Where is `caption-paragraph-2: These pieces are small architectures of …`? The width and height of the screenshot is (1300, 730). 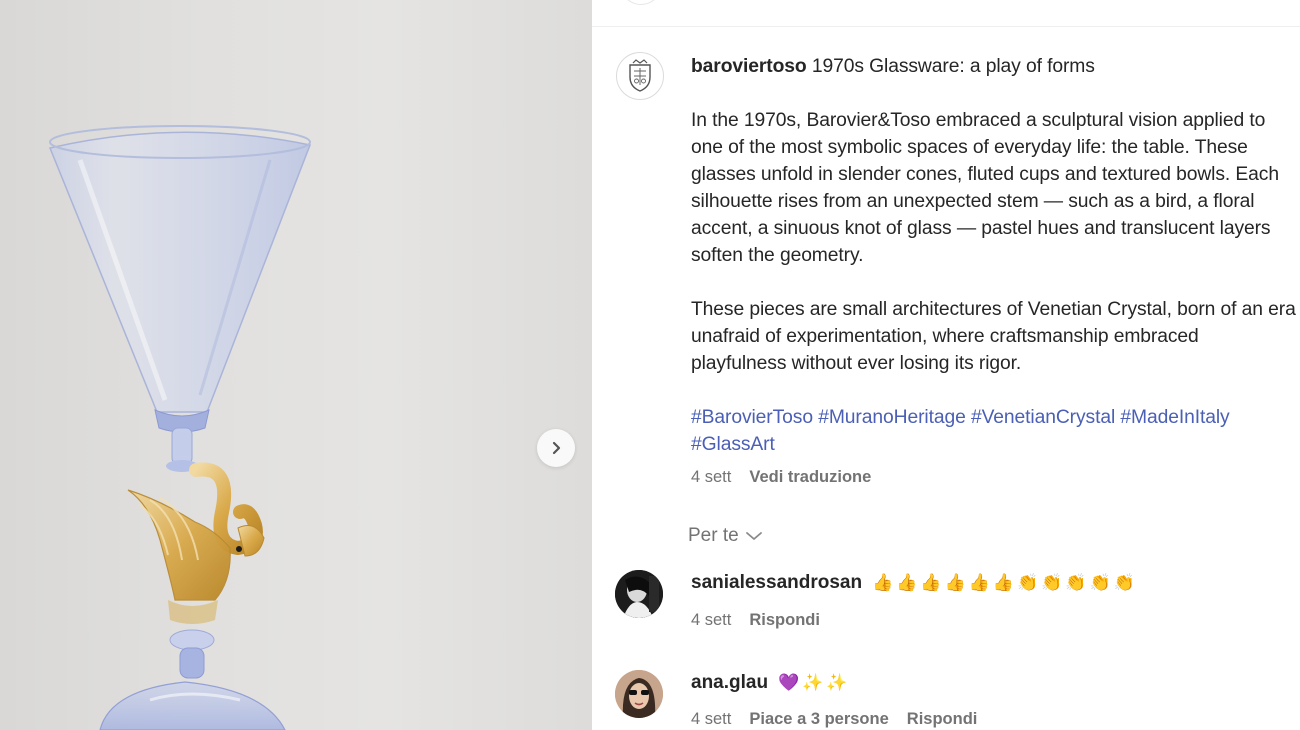 caption-paragraph-2: These pieces are small architectures of … is located at coordinates (993, 336).